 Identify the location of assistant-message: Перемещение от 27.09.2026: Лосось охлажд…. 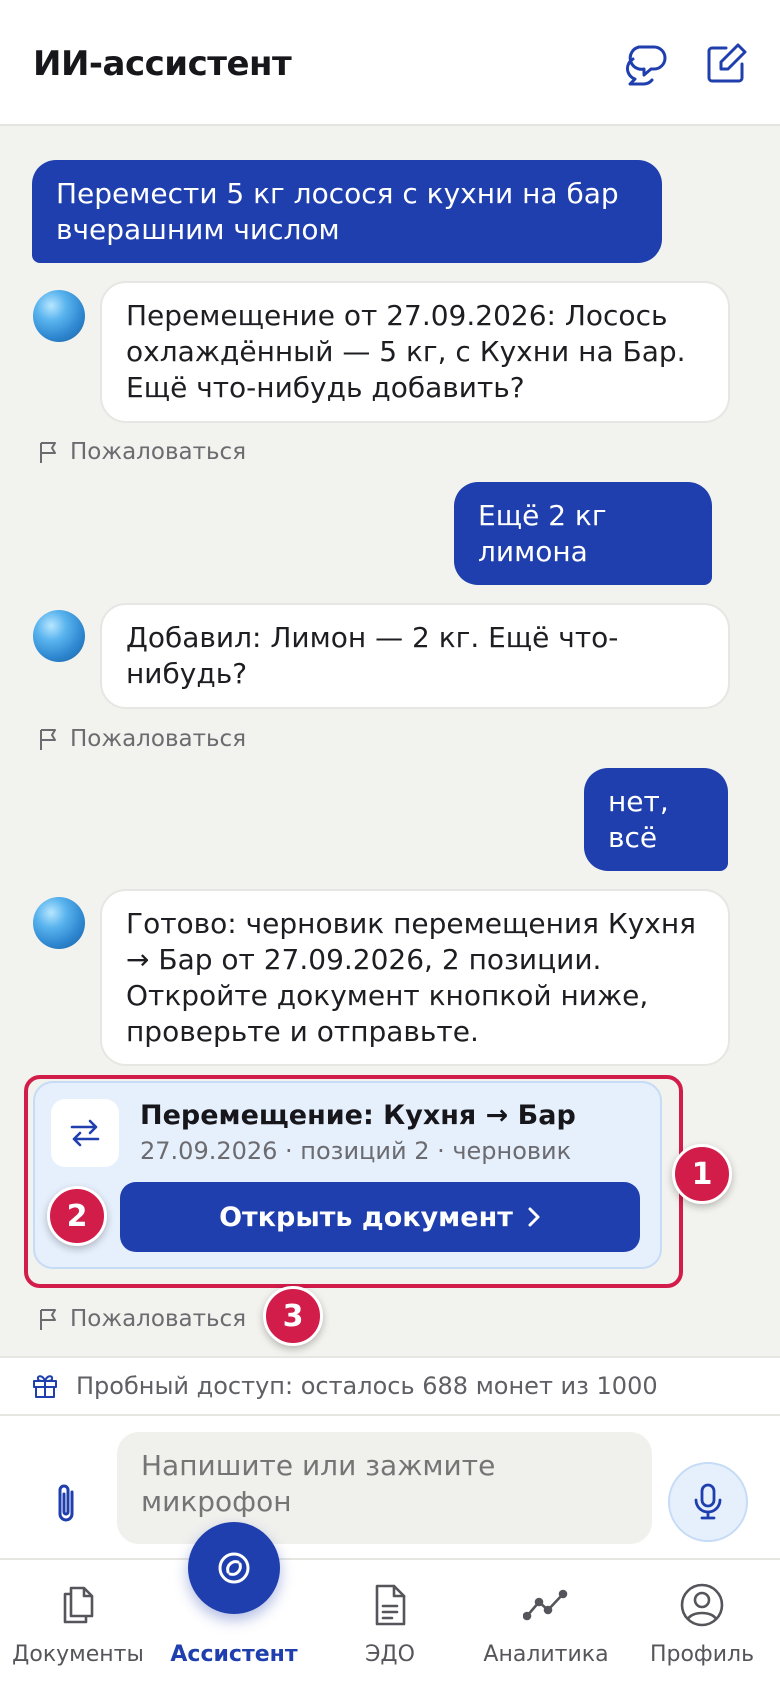
(415, 352).